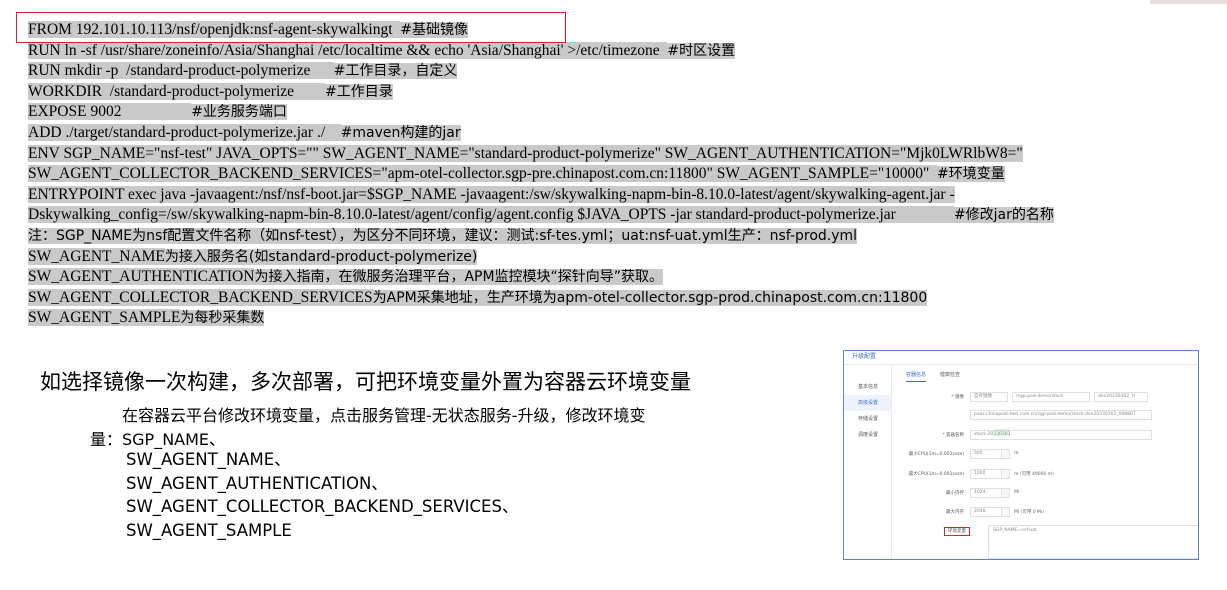 This screenshot has height=590, width=1227. What do you see at coordinates (395, 71) in the screenshot?
I see `code-comment: #工作目录，自定义` at bounding box center [395, 71].